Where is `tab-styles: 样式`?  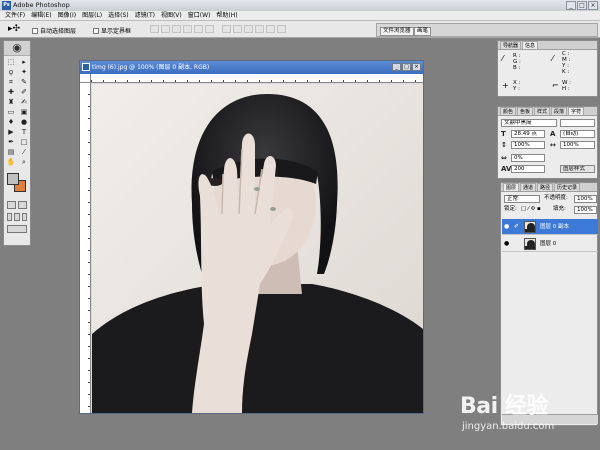
tab-styles: 样式 is located at coordinates (542, 111).